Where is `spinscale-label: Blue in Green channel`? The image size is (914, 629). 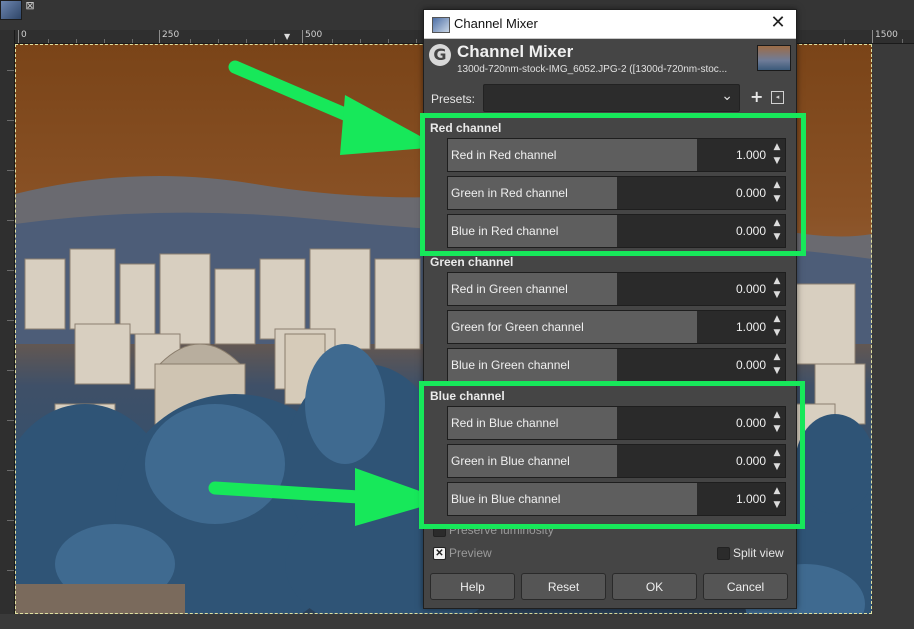 spinscale-label: Blue in Green channel is located at coordinates (510, 365).